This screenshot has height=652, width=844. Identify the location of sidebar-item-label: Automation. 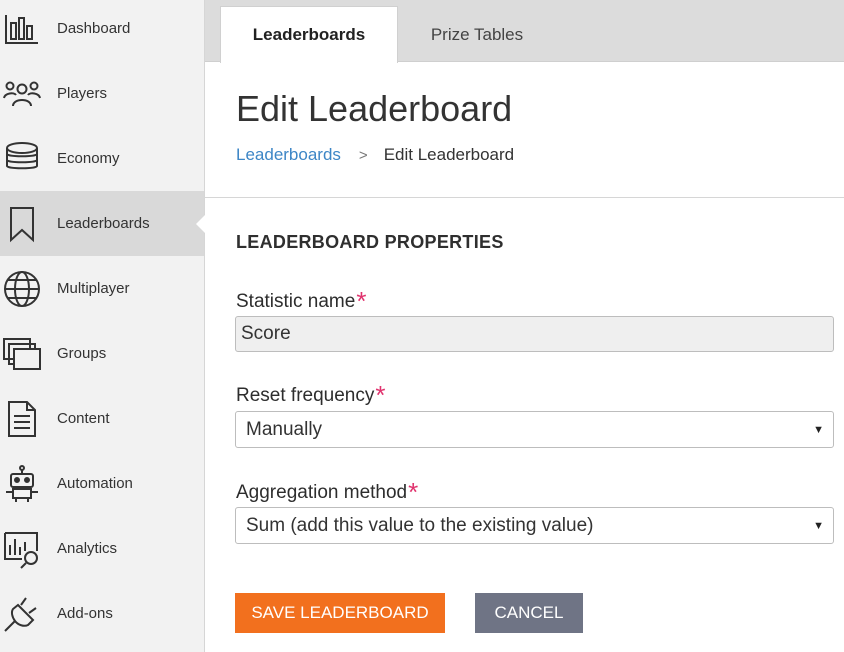
(95, 483).